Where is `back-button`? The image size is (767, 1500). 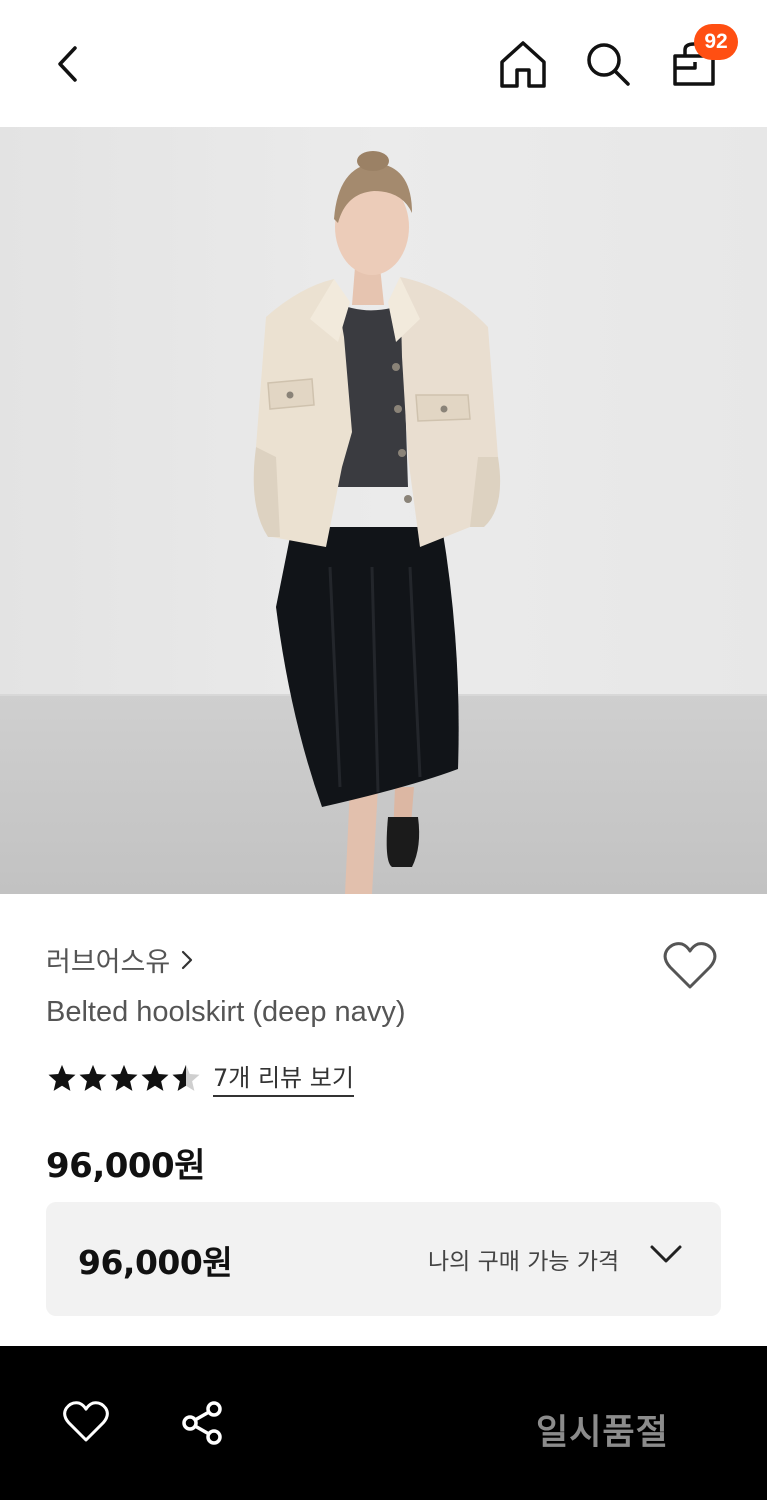
back-button is located at coordinates (68, 64).